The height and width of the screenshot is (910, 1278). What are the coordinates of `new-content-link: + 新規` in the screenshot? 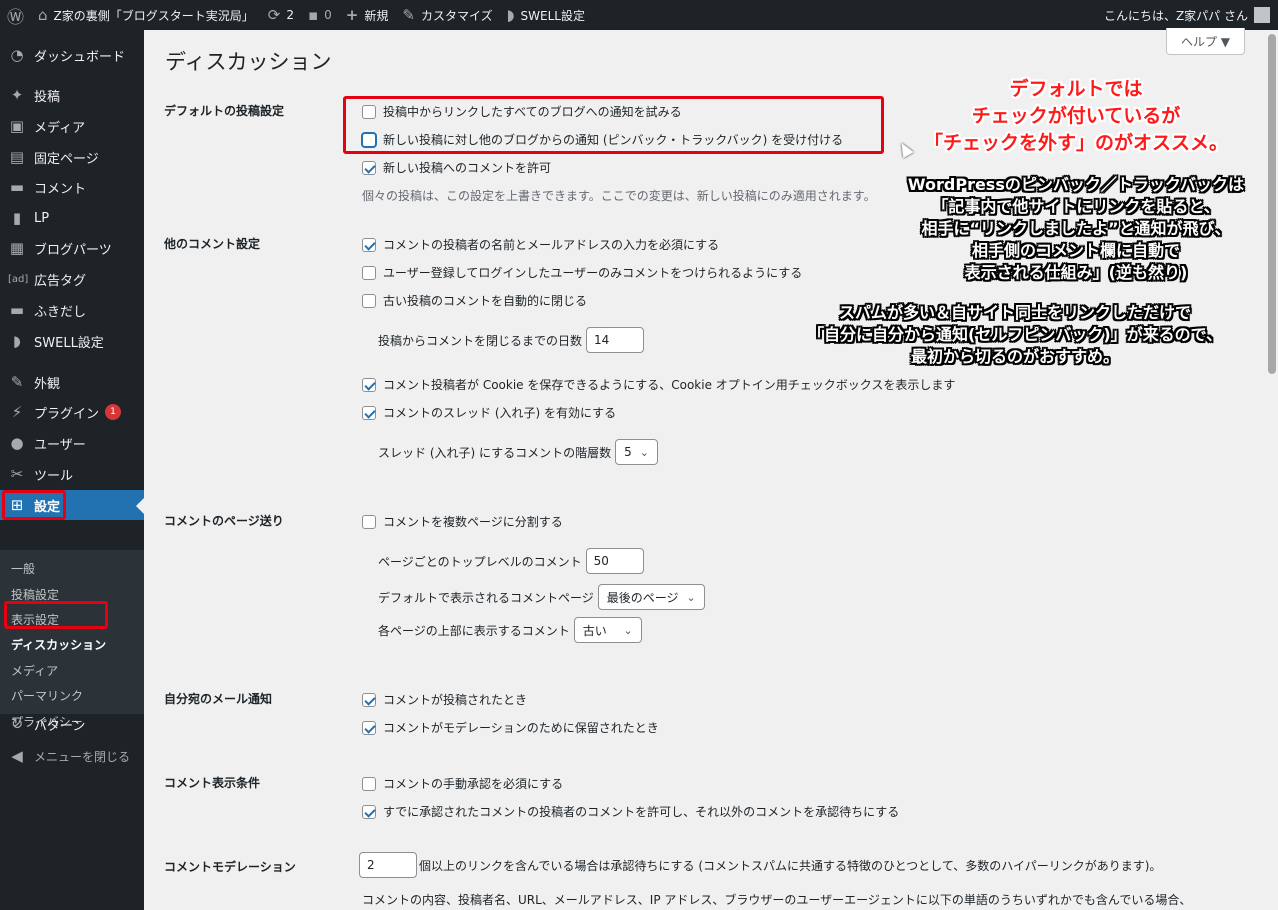 It's located at (367, 15).